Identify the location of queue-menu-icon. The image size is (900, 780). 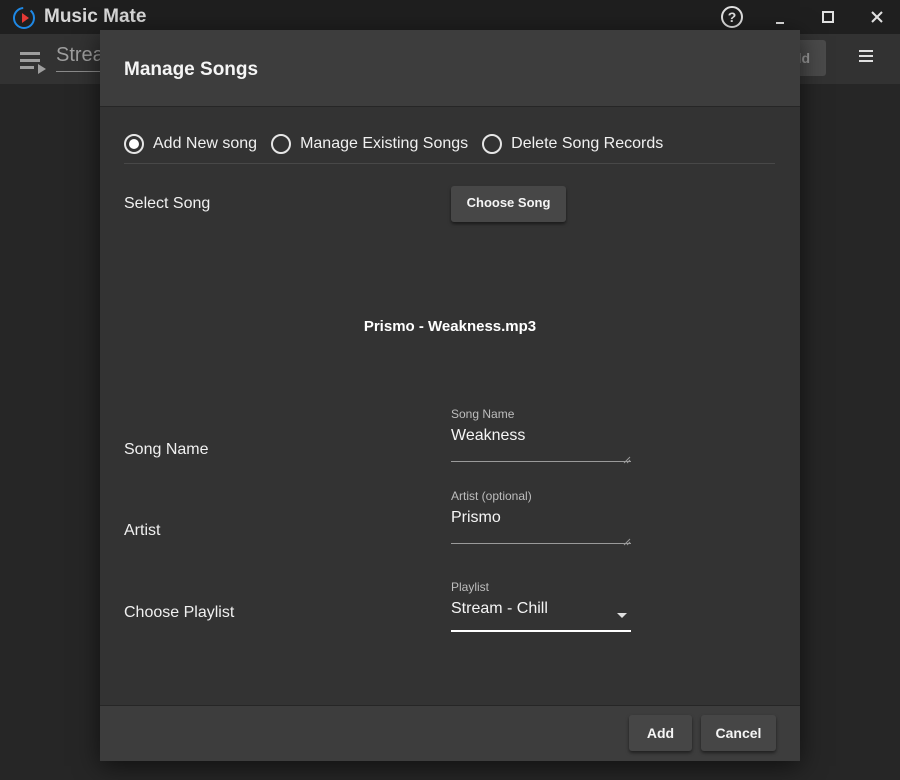
(34, 63).